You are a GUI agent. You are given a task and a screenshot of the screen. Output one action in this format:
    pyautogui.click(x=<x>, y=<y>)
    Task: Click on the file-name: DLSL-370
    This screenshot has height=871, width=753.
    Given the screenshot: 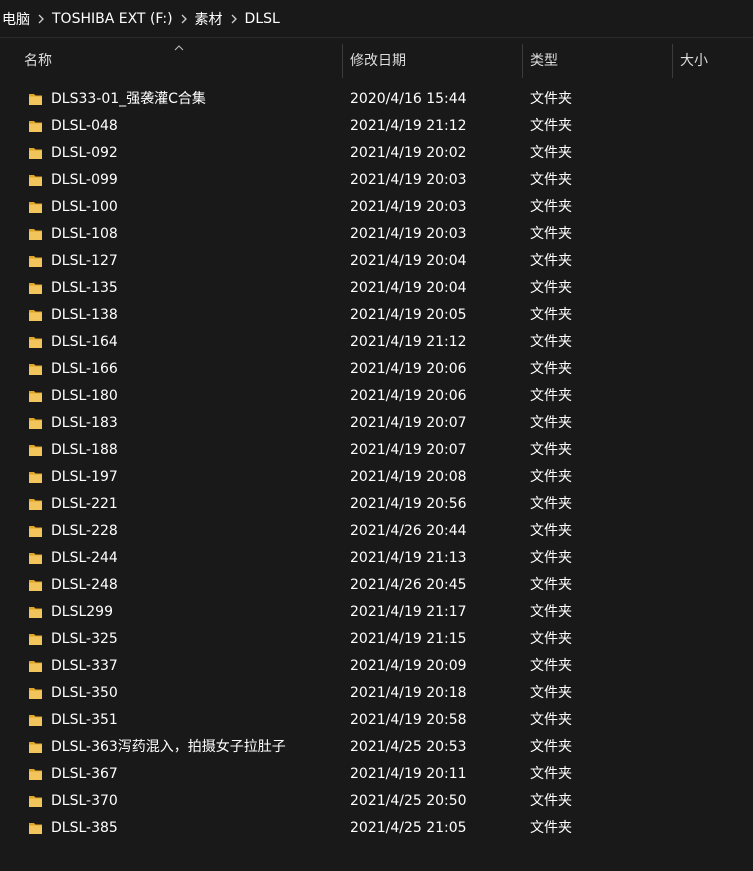 What is the action you would take?
    pyautogui.click(x=84, y=801)
    